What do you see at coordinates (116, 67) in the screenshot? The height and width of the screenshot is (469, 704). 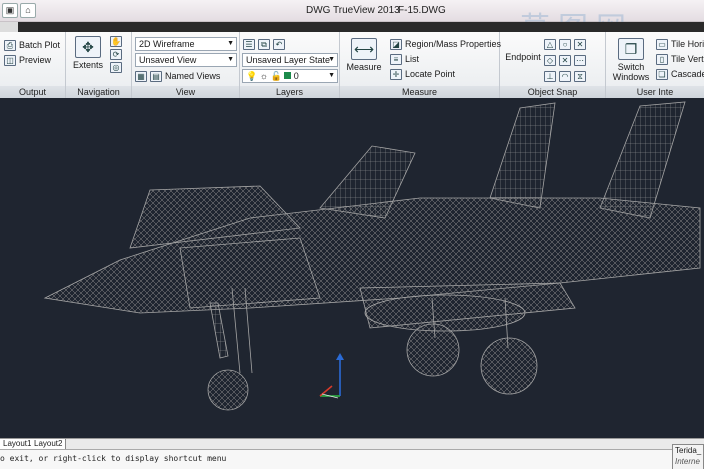 I see `steering-wheel-icon: ◎` at bounding box center [116, 67].